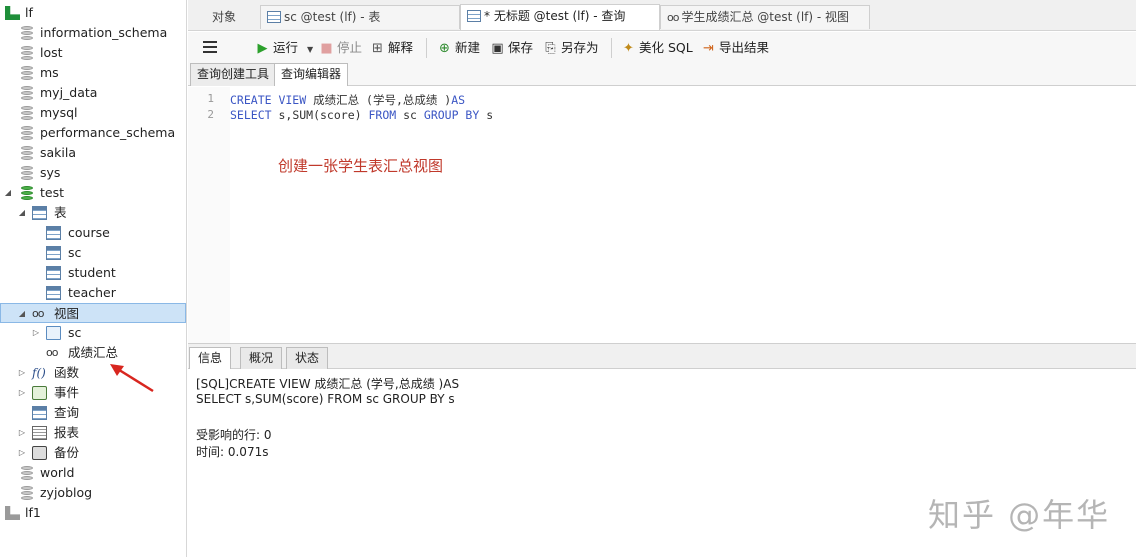 Image resolution: width=1136 pixels, height=557 pixels. Describe the element at coordinates (93, 413) in the screenshot. I see `tree-queries-node: 查询` at that location.